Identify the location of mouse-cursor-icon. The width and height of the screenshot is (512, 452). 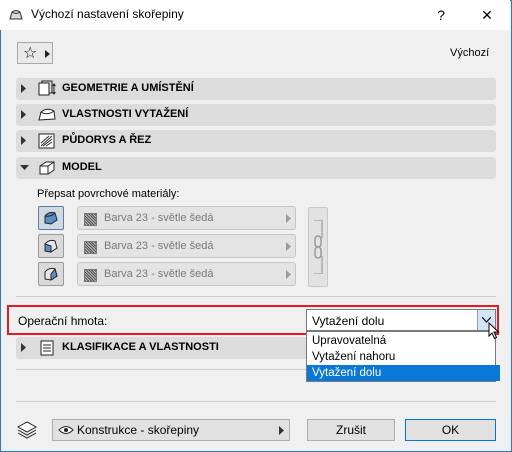
(494, 331).